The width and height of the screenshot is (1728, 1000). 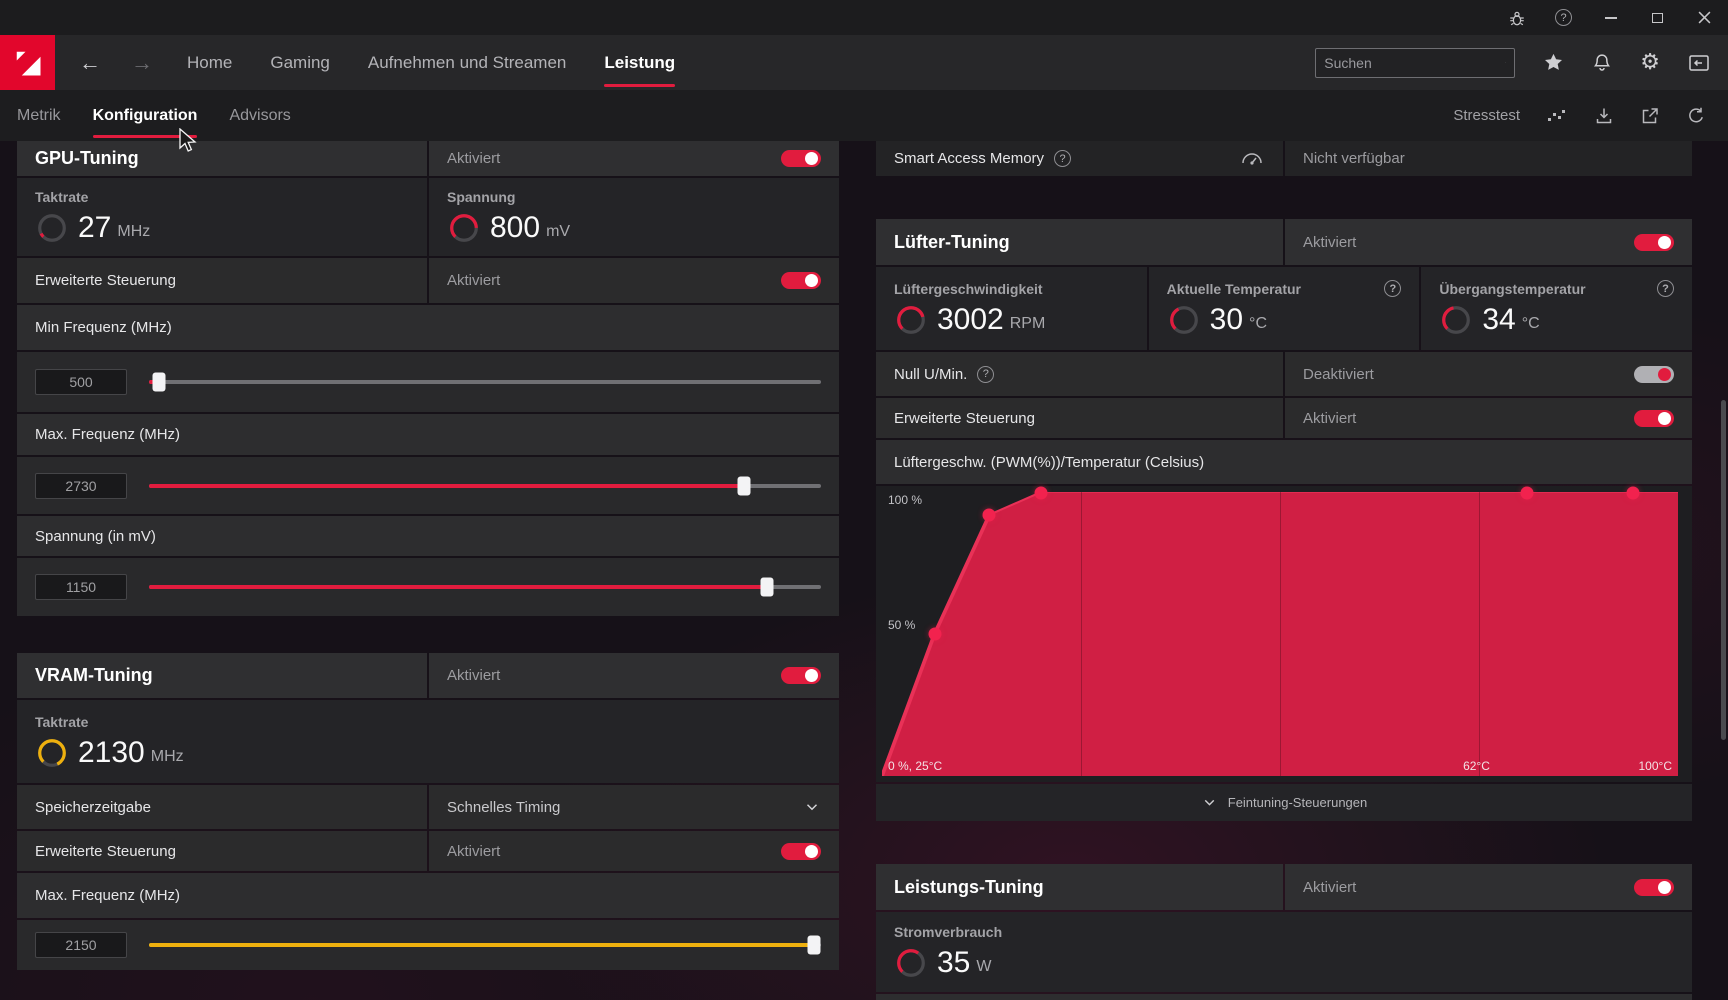 I want to click on x-axis-label-min: 0 %, 25°C, so click(x=915, y=766).